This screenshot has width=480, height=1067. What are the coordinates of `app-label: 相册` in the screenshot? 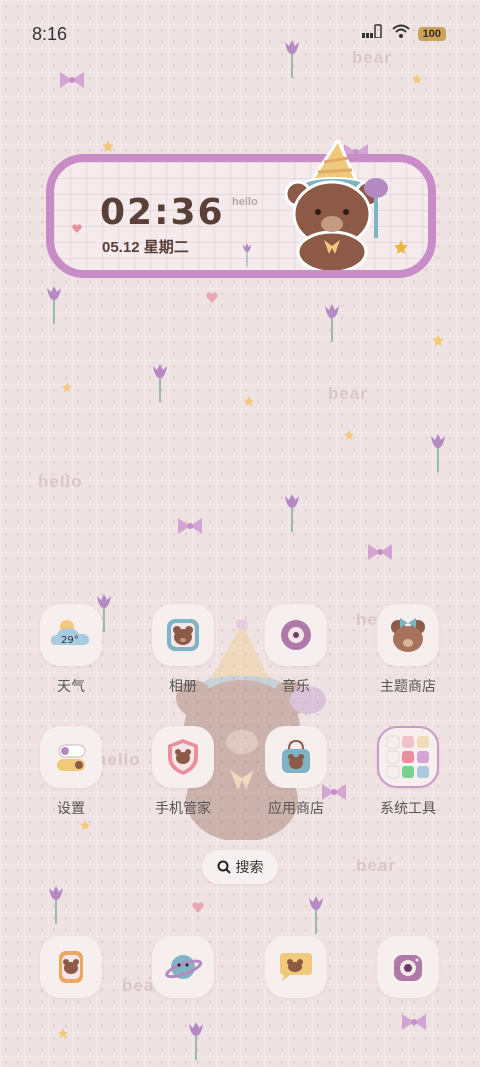 It's located at (183, 686).